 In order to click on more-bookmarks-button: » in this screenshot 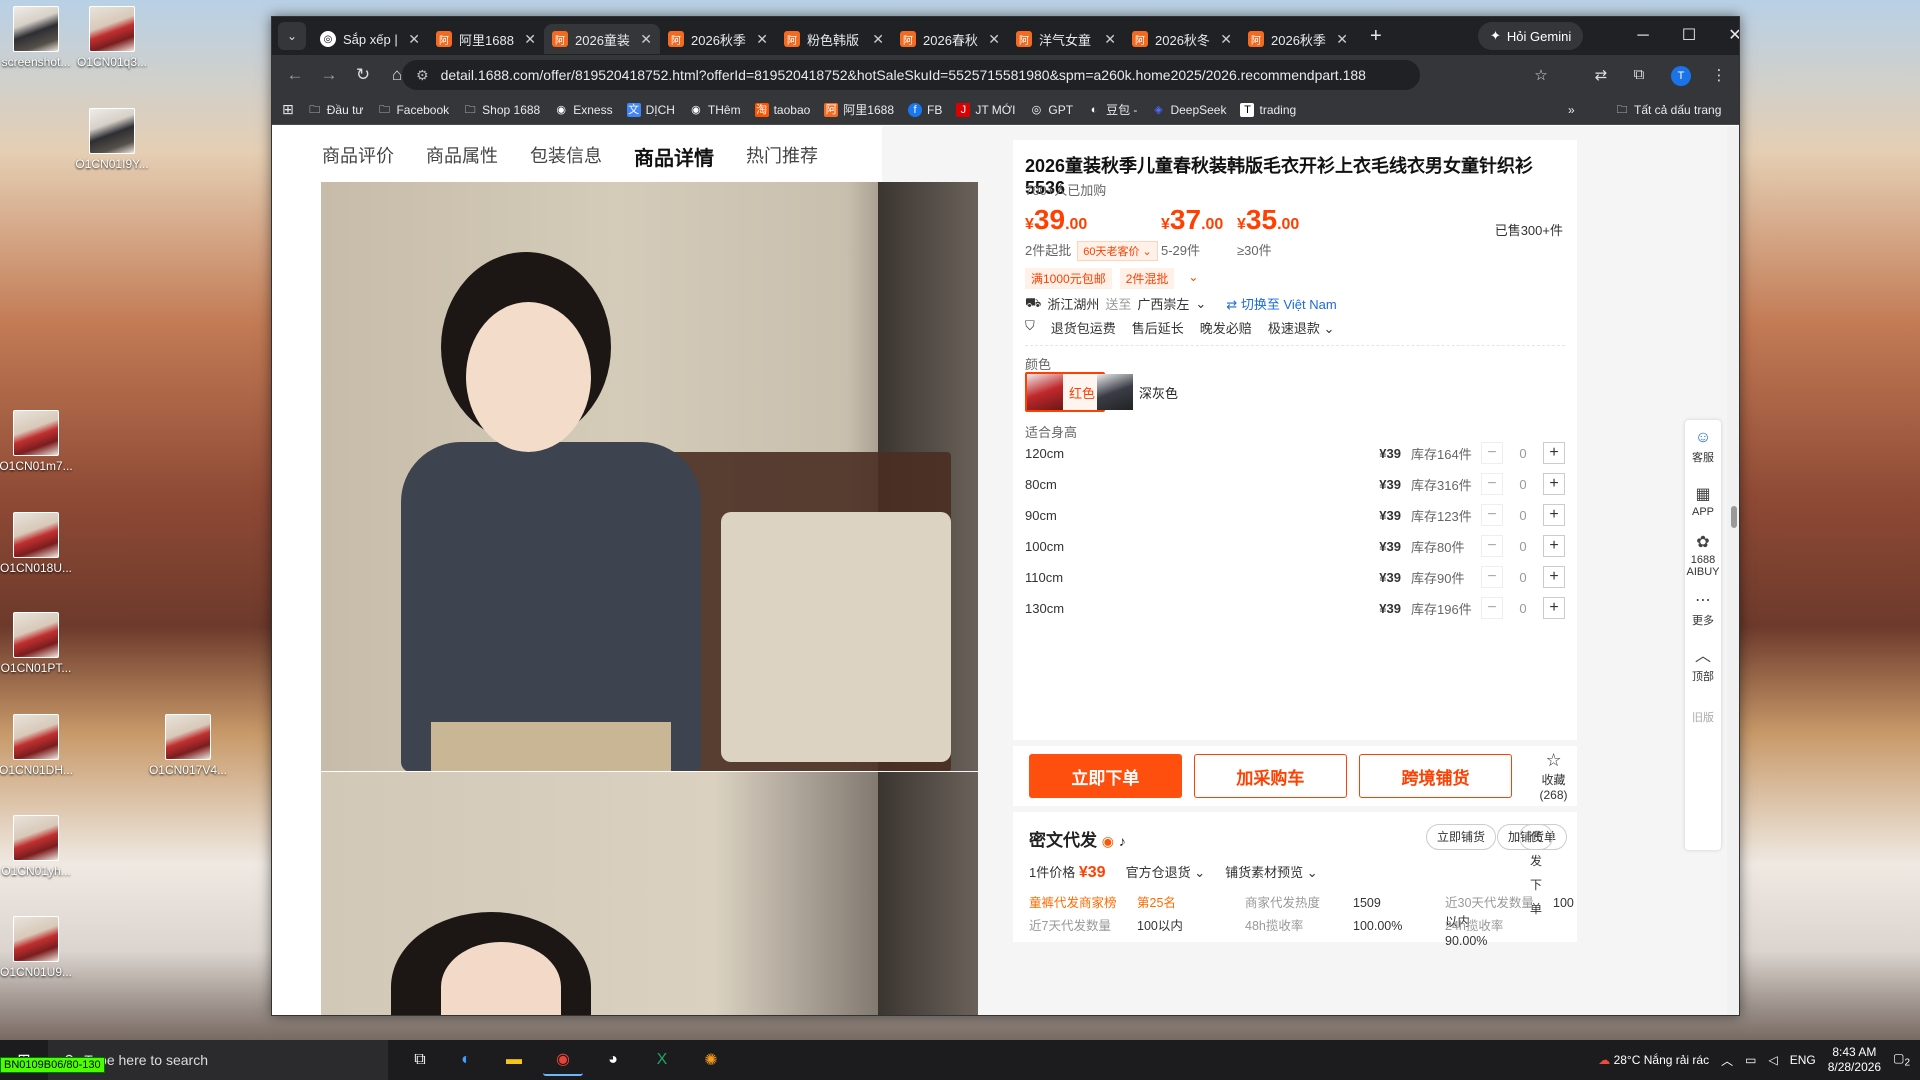, I will do `click(1571, 110)`.